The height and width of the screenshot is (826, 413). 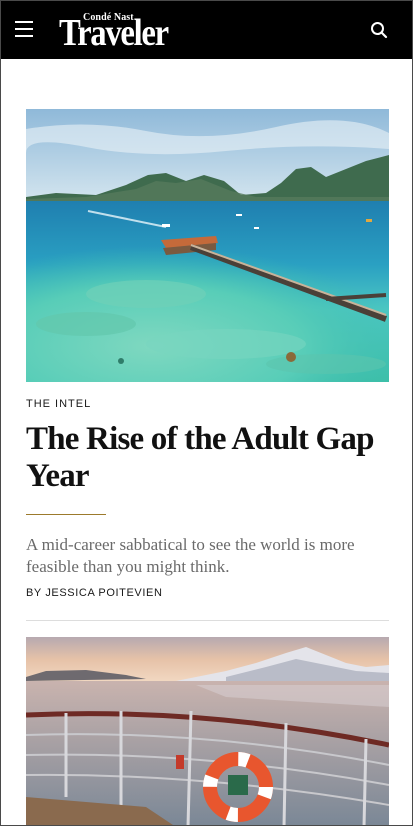 What do you see at coordinates (114, 33) in the screenshot?
I see `logo-wordmark: Traveler` at bounding box center [114, 33].